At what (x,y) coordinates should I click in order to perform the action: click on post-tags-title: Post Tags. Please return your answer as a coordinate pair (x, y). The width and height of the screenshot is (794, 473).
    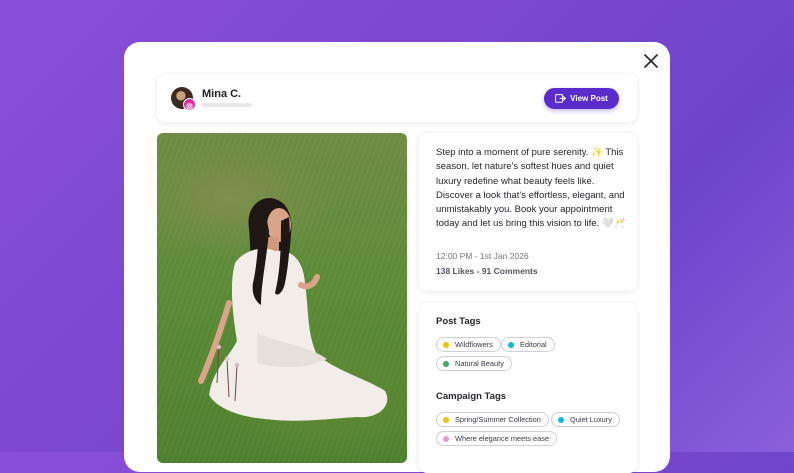
    Looking at the image, I should click on (458, 321).